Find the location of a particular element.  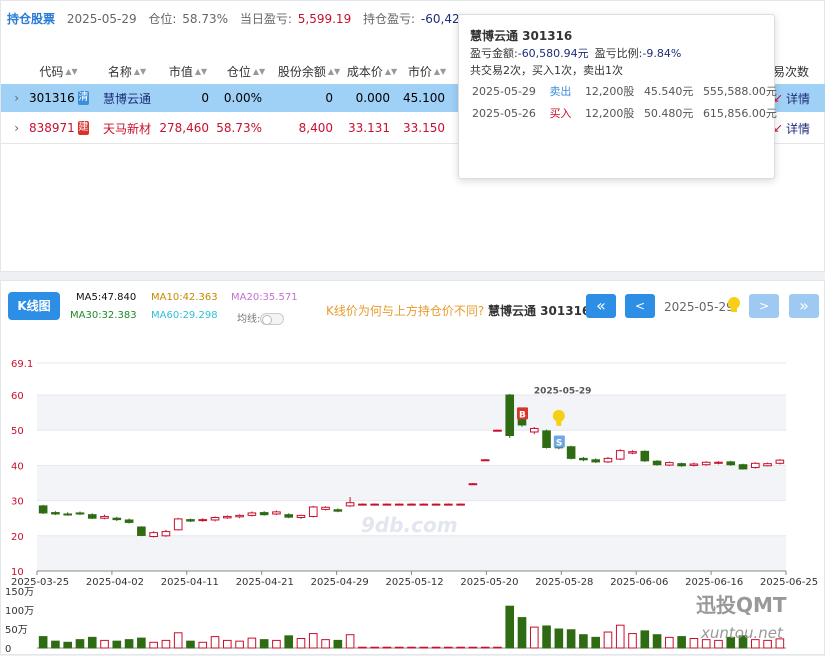

col-market-value: 市值 ▲▼ is located at coordinates (188, 71).